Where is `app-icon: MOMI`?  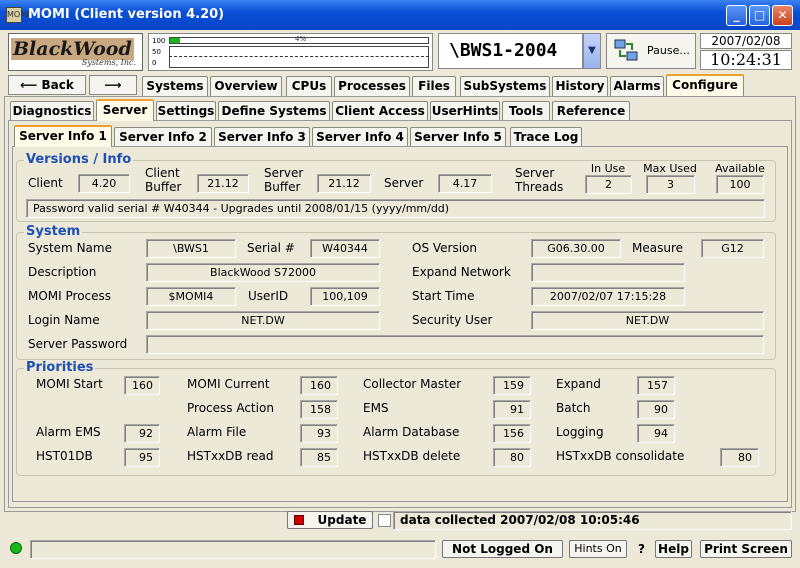 app-icon: MOMI is located at coordinates (17, 15).